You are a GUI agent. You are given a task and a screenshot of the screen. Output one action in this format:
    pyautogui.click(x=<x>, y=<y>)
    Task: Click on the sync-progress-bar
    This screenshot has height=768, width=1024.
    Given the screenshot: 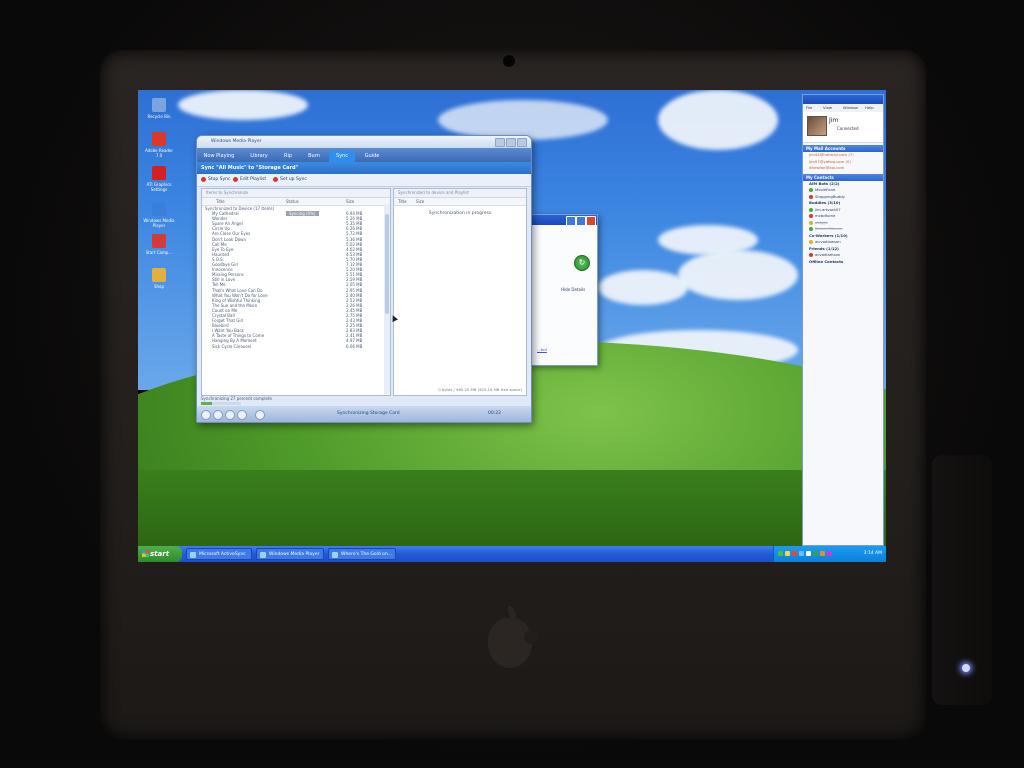 What is the action you would take?
    pyautogui.click(x=221, y=403)
    